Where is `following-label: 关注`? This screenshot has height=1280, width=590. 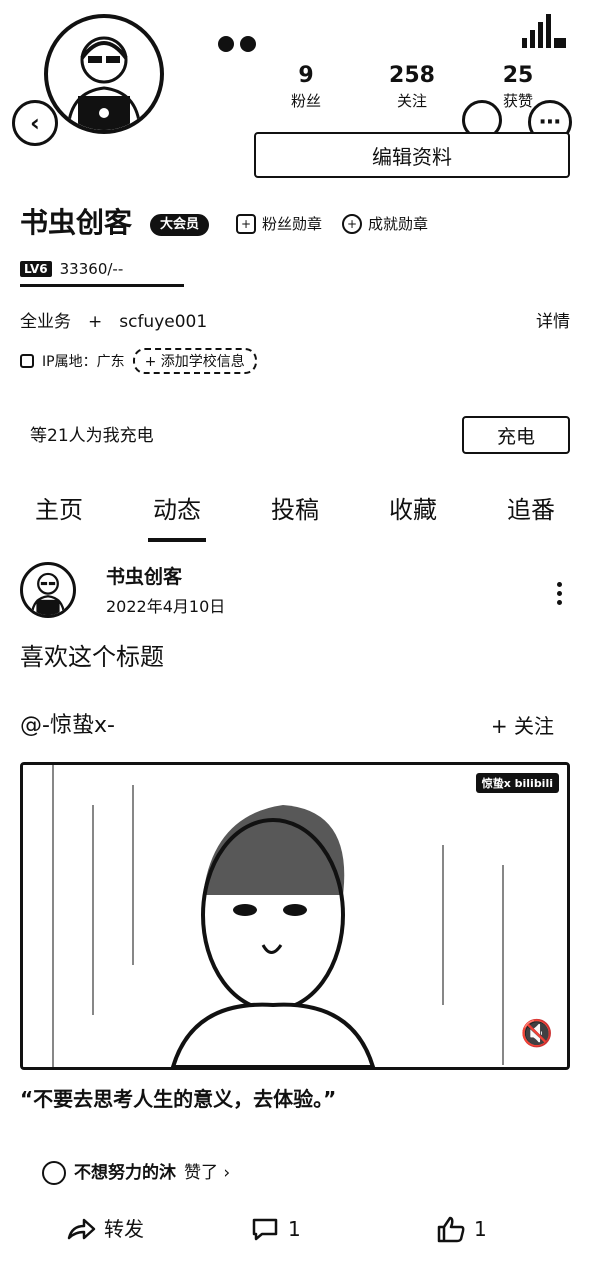
following-label: 关注 is located at coordinates (411, 101).